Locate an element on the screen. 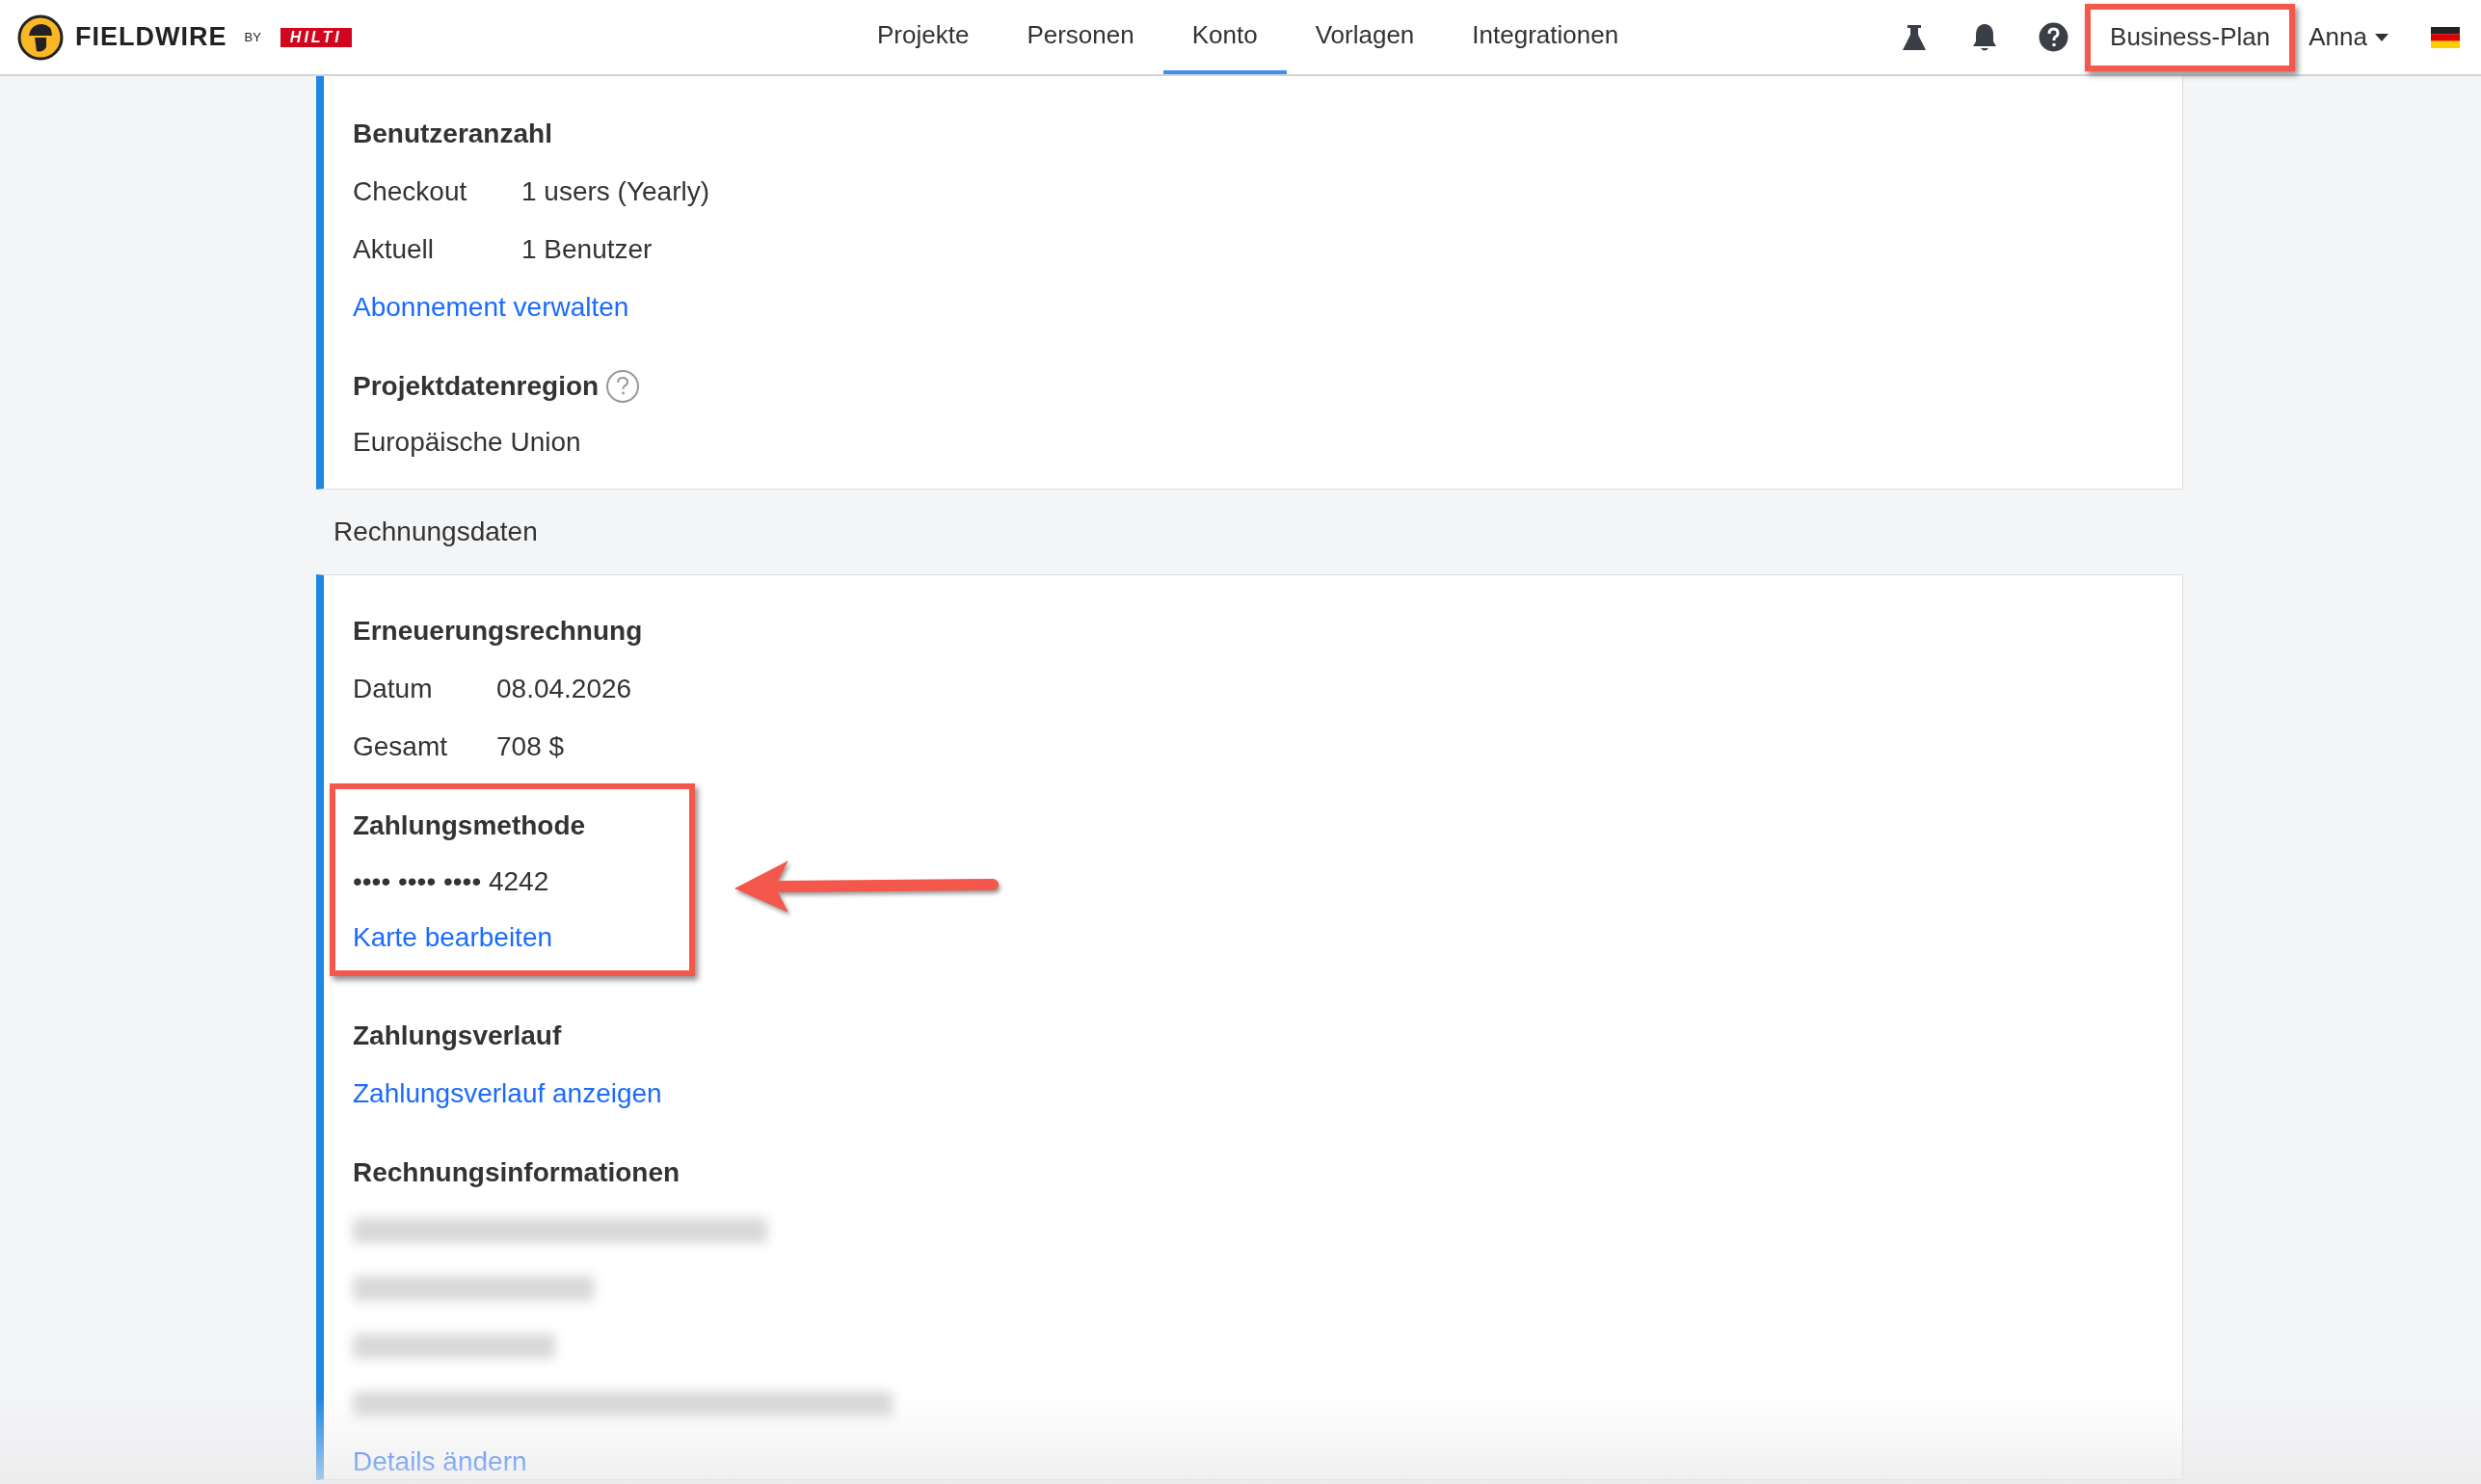  caret-icon is located at coordinates (2381, 37).